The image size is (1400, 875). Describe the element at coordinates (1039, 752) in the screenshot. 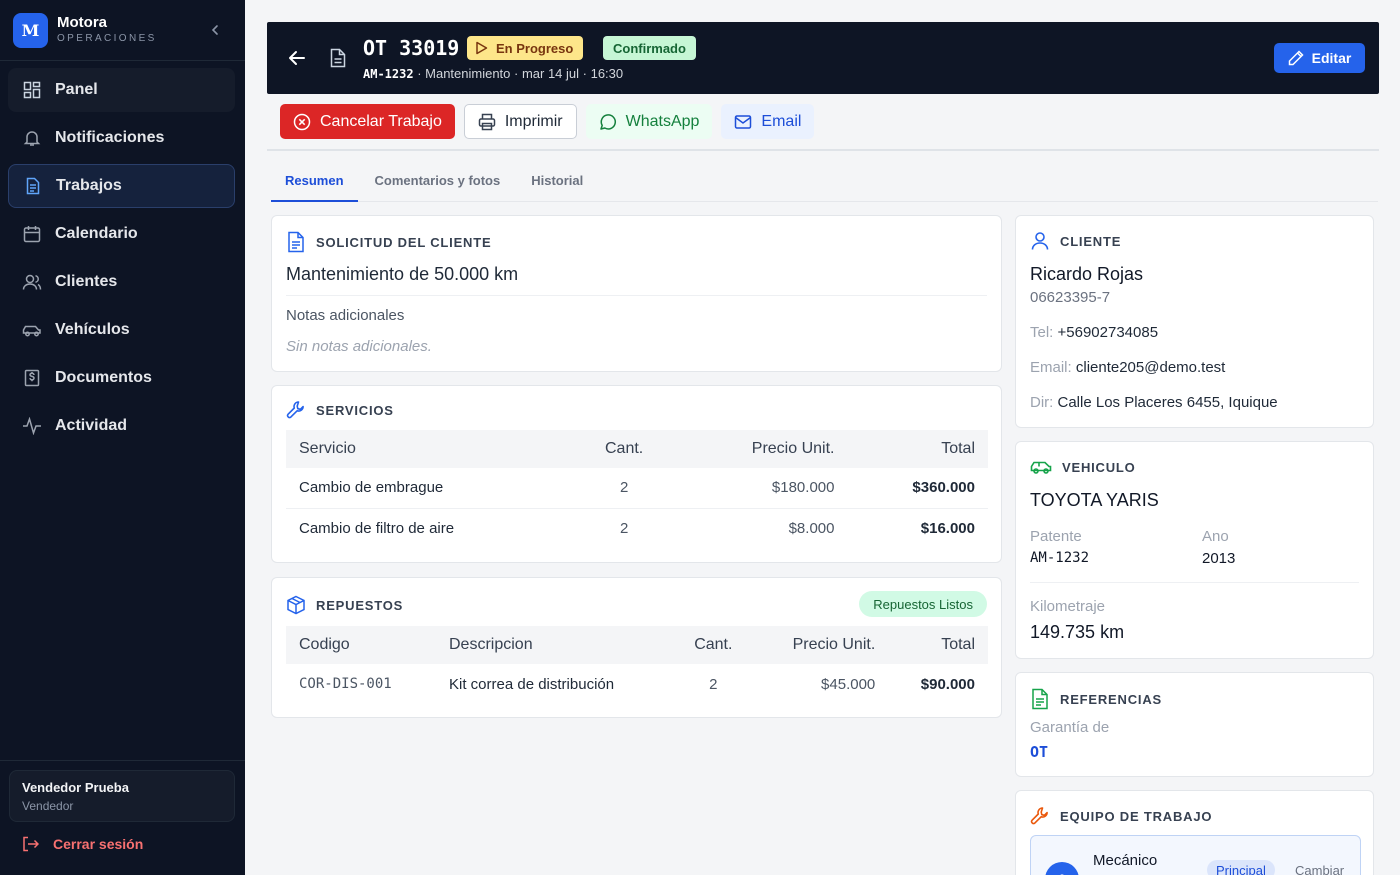

I see `warranty-ot-link: OT` at that location.